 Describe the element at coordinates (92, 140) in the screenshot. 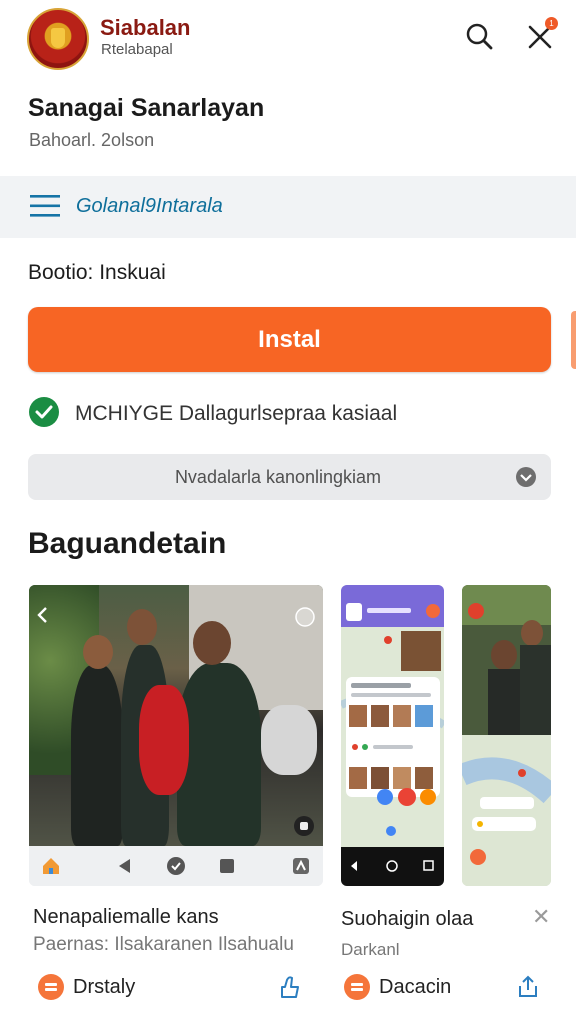

I see `page-subtitle: Bahoarl. 2olson` at that location.